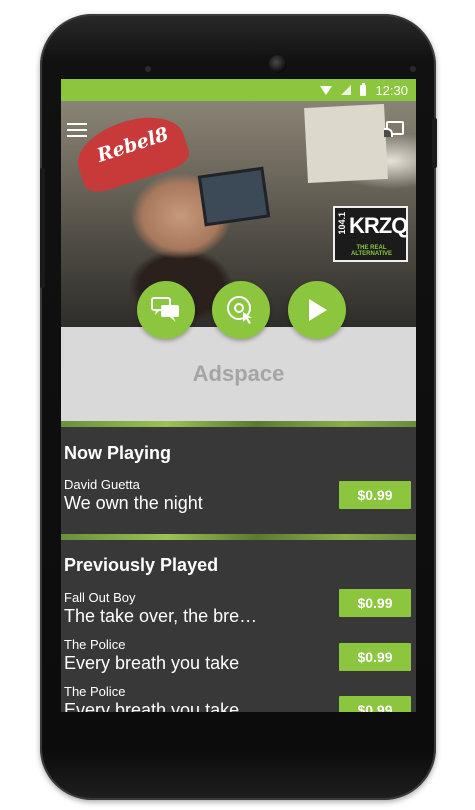 This screenshot has width=475, height=810. What do you see at coordinates (363, 89) in the screenshot?
I see `battery-icon` at bounding box center [363, 89].